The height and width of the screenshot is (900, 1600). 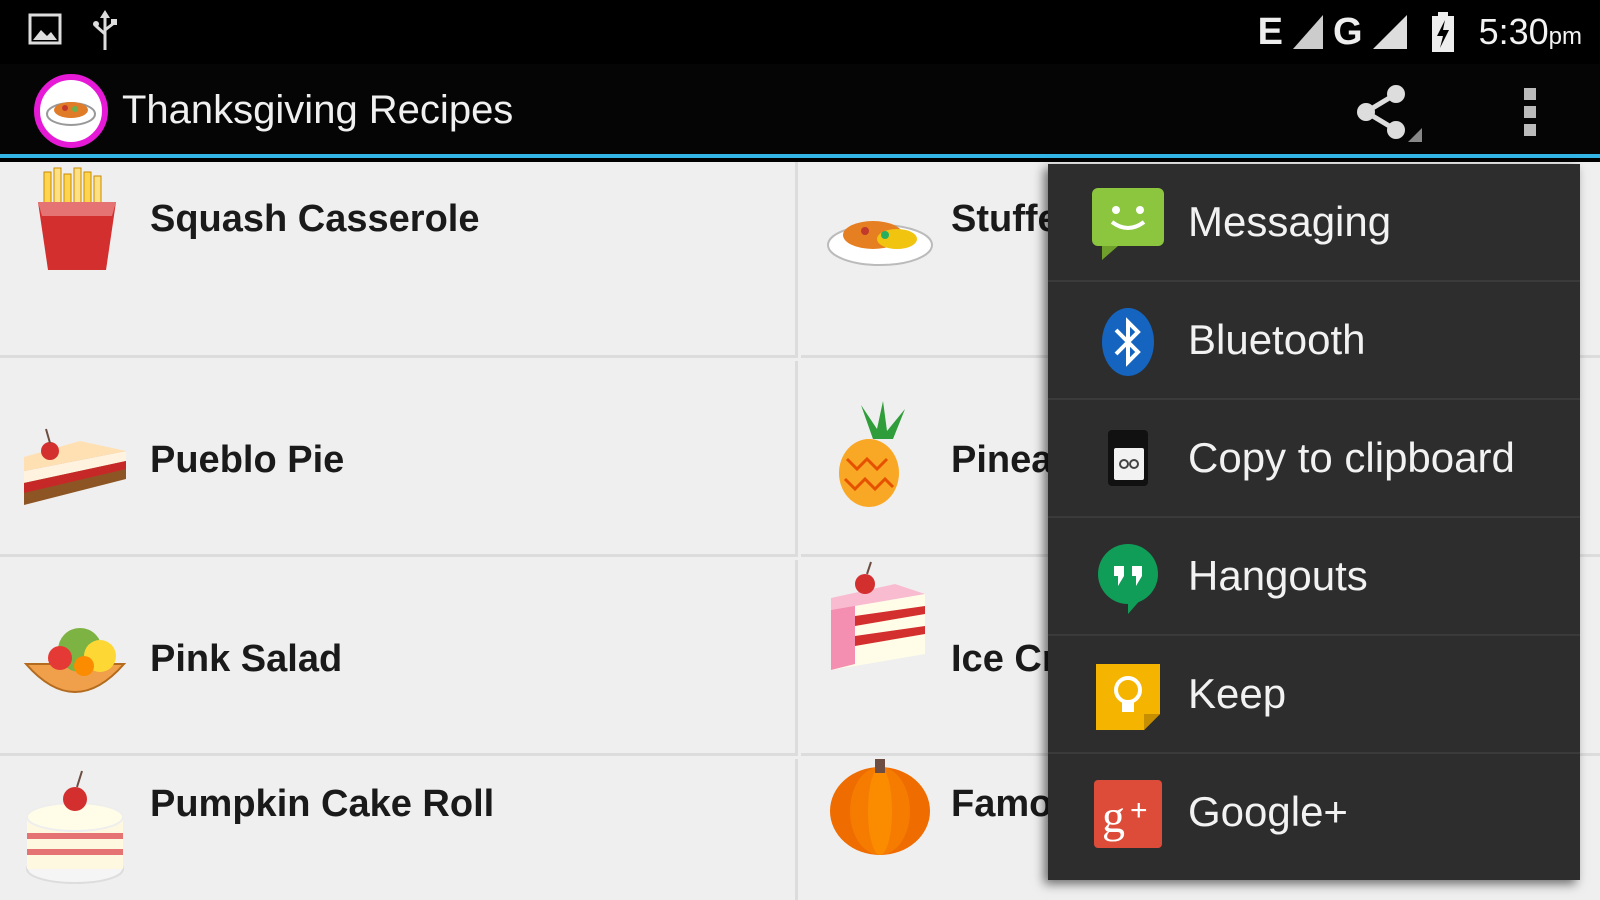 I want to click on share-icon, so click(x=1389, y=113).